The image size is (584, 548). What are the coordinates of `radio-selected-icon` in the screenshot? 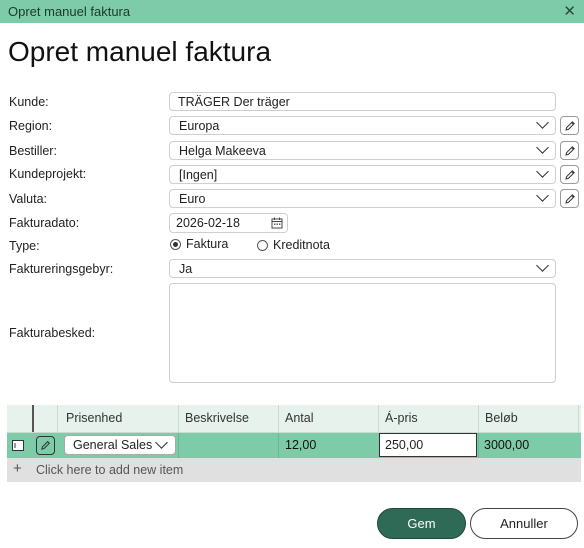 It's located at (175, 244).